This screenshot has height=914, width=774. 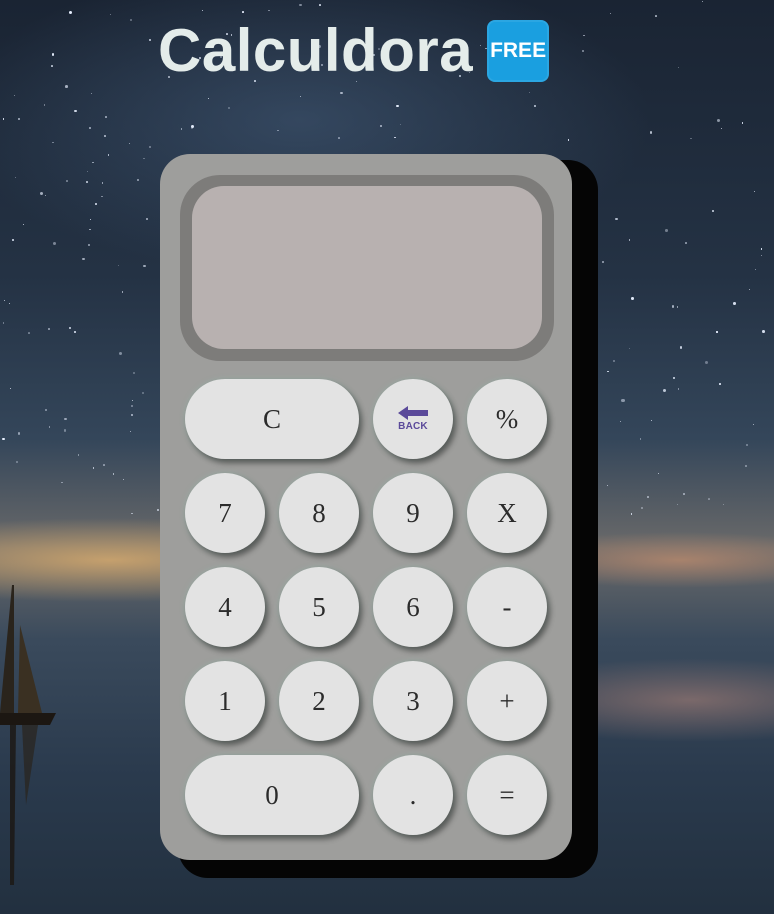 What do you see at coordinates (272, 419) in the screenshot?
I see `clear-button: C` at bounding box center [272, 419].